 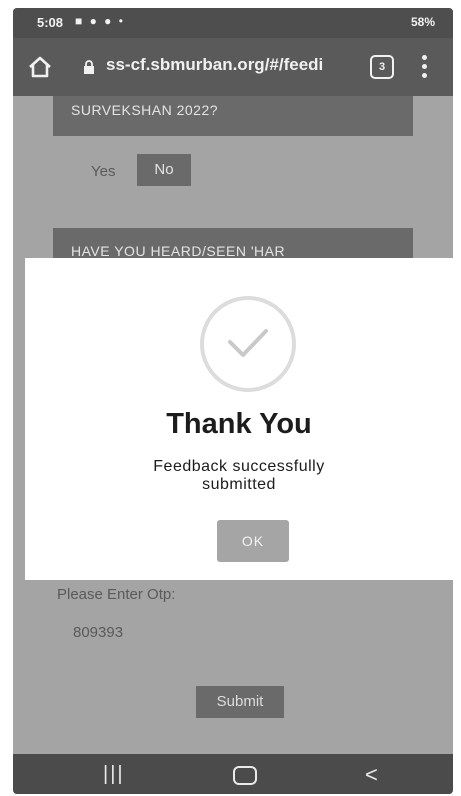 What do you see at coordinates (233, 23) in the screenshot?
I see `status-bar: 5:08 ■ ● ● • 58%` at bounding box center [233, 23].